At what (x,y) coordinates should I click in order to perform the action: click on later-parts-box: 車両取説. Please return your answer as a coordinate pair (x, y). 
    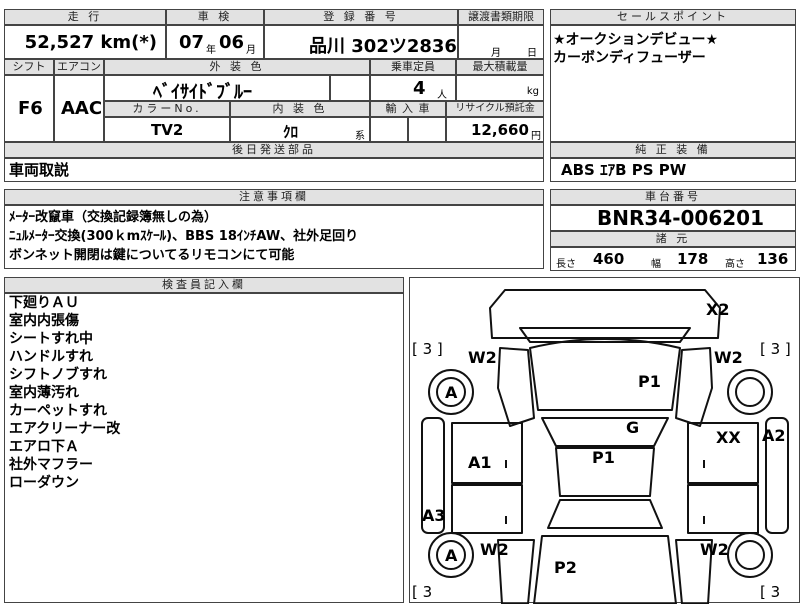
    Looking at the image, I should click on (274, 170).